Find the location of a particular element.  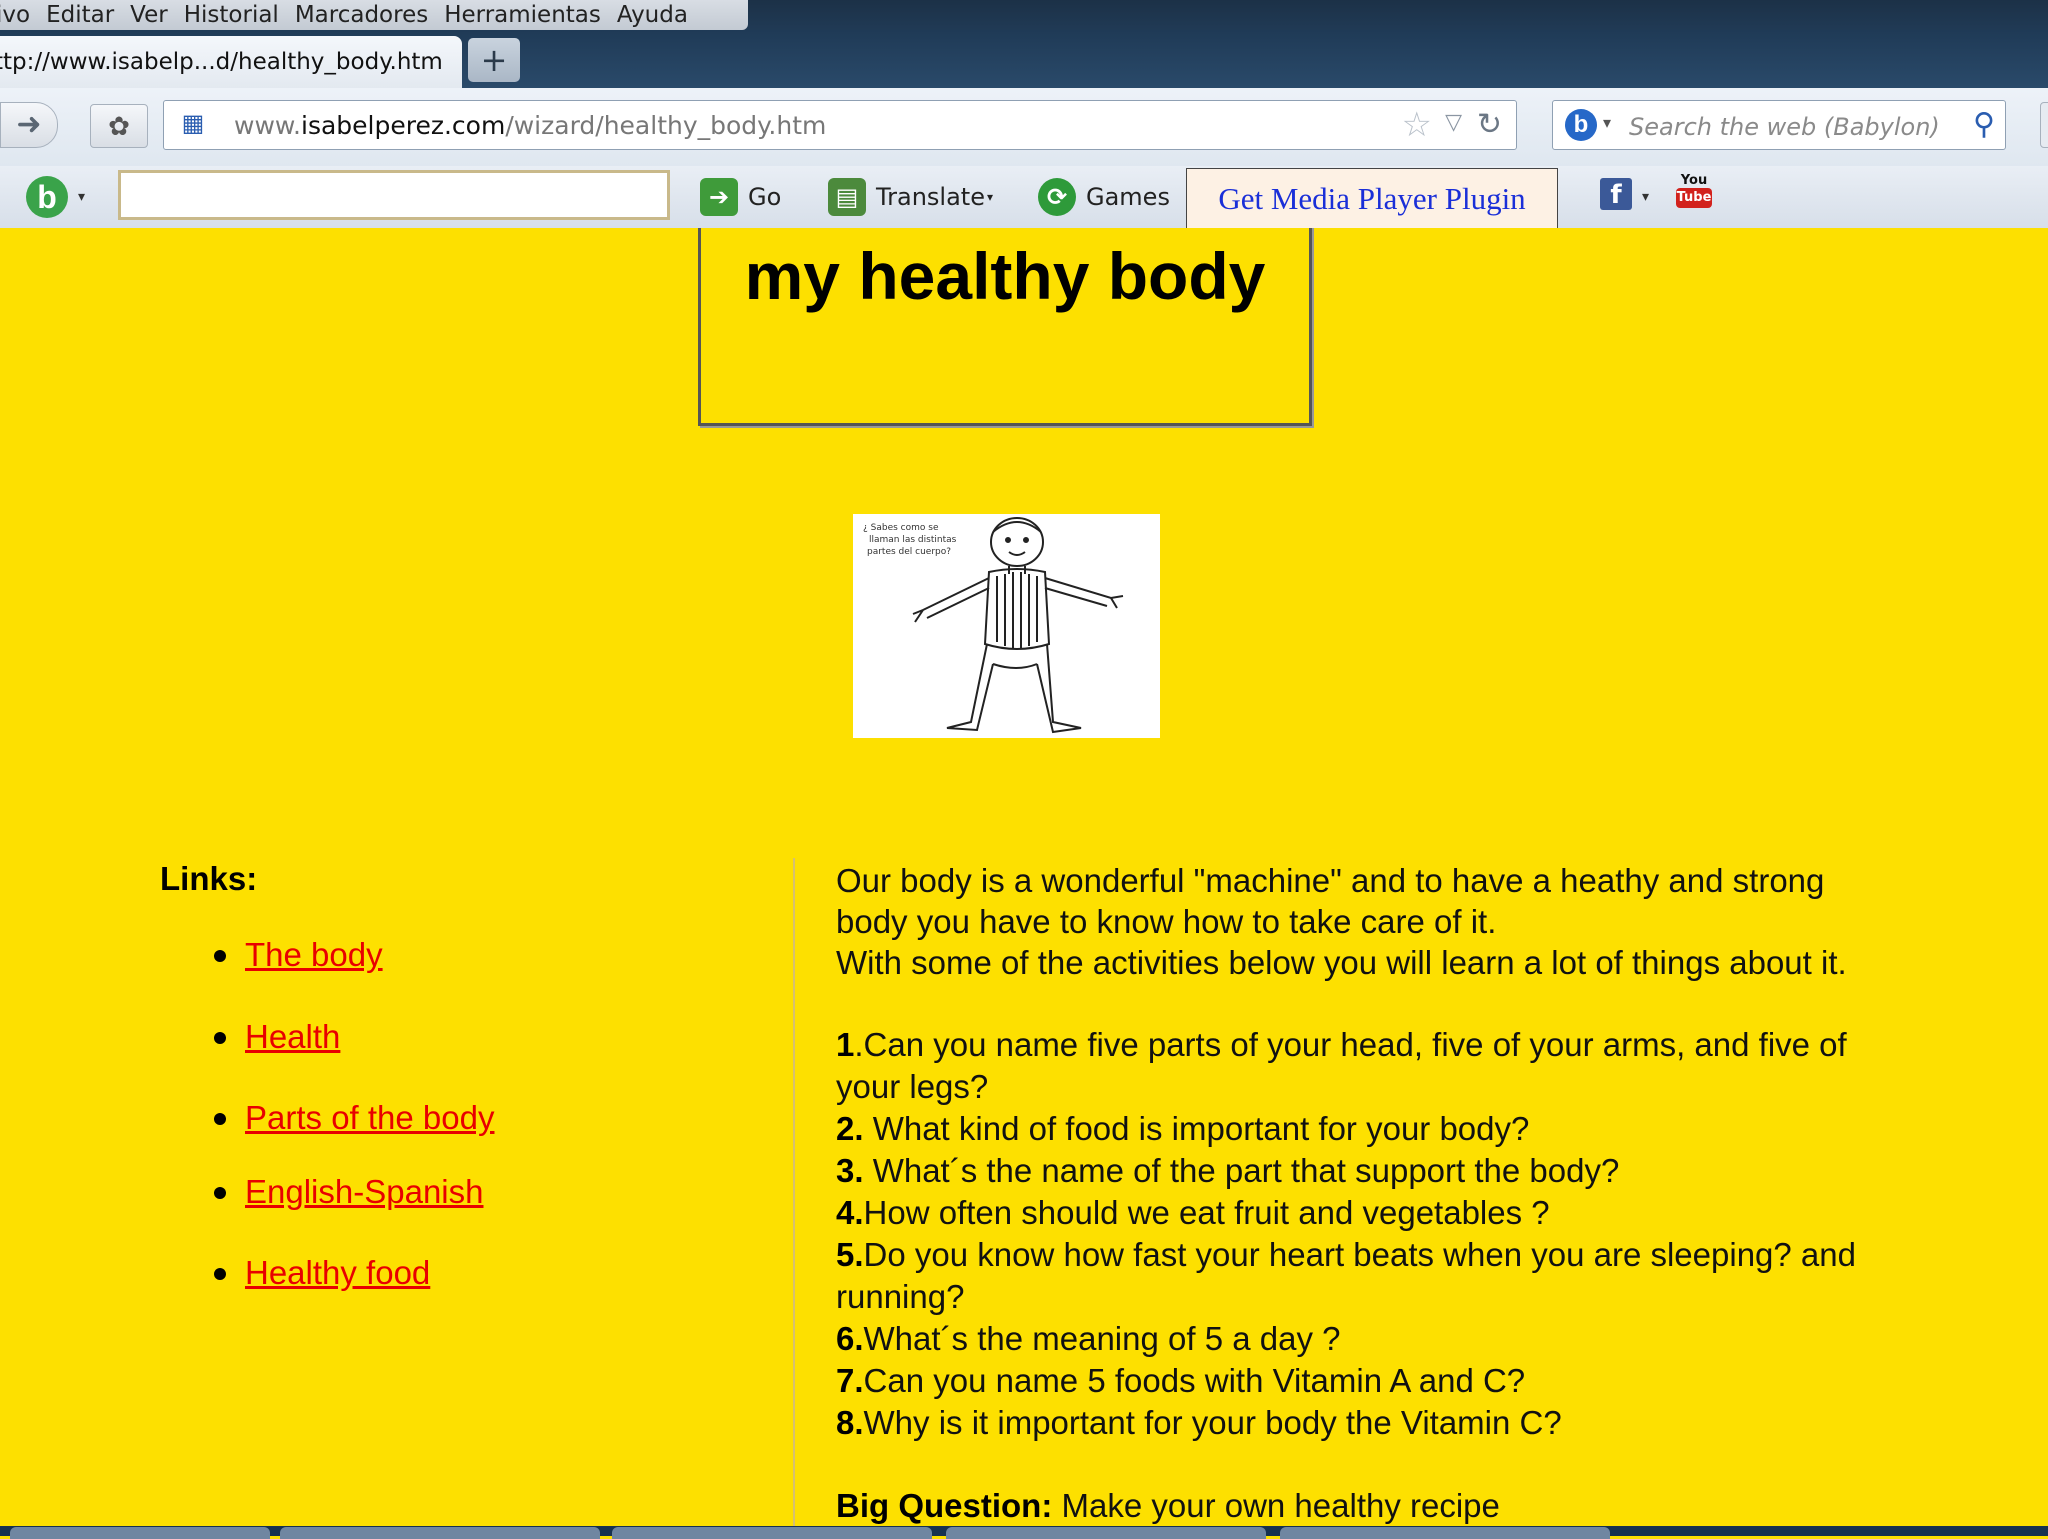

question-number: 8. is located at coordinates (850, 1422).